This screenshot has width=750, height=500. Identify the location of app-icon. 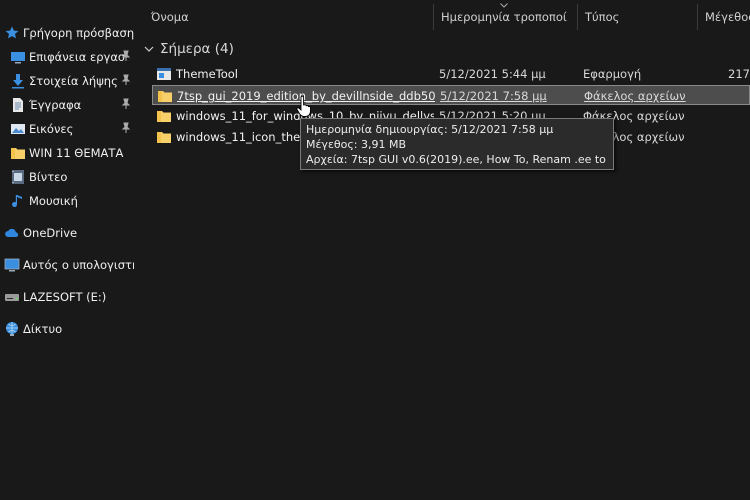
(164, 74).